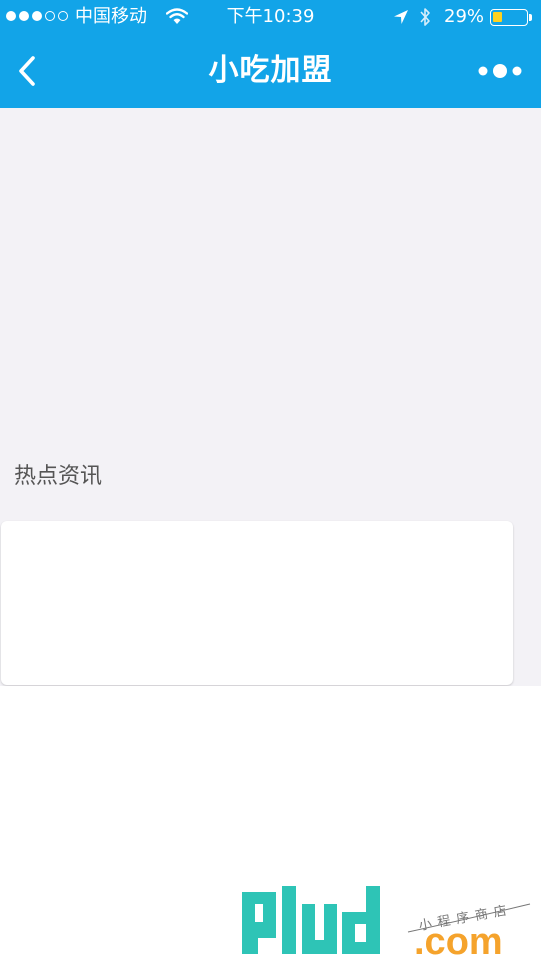 The height and width of the screenshot is (960, 541). What do you see at coordinates (319, 929) in the screenshot?
I see `watermark-glyph-u` at bounding box center [319, 929].